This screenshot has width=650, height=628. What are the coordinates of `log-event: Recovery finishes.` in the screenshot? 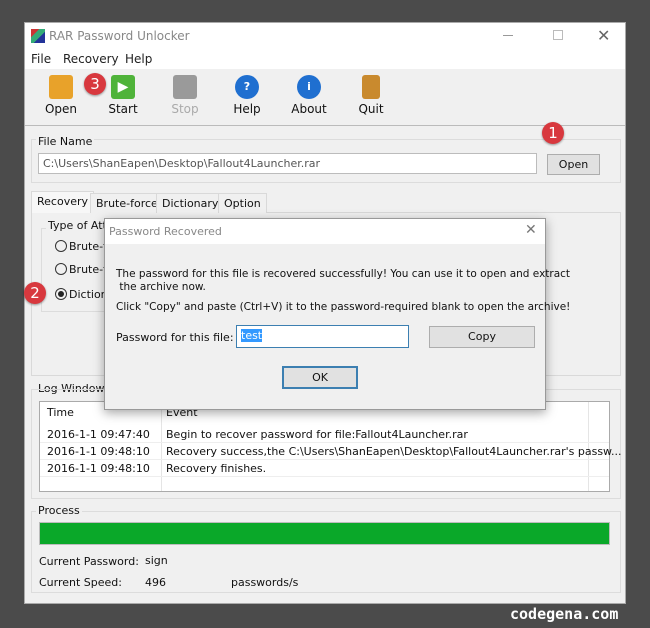 It's located at (216, 468).